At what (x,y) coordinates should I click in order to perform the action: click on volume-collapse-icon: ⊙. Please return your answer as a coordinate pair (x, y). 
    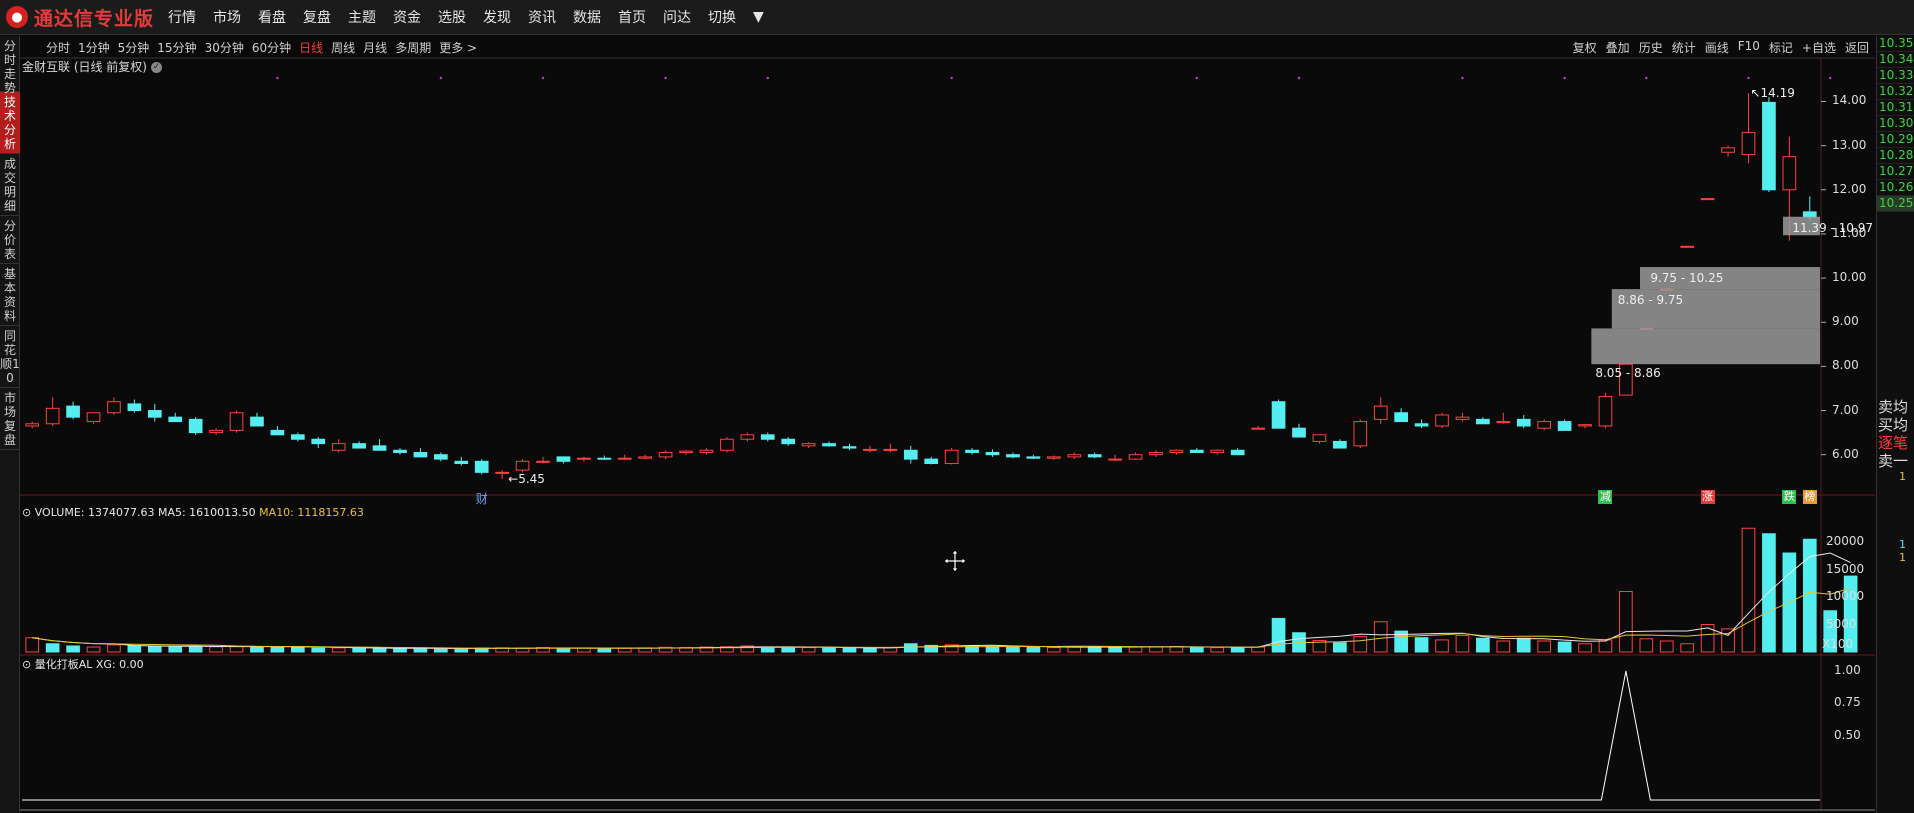
    Looking at the image, I should click on (28, 512).